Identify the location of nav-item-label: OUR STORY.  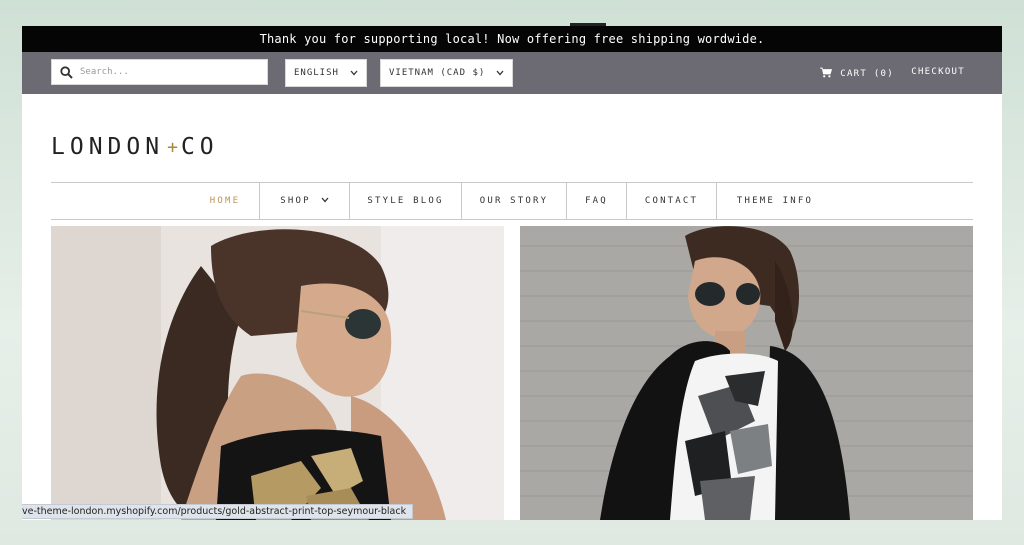
(514, 201).